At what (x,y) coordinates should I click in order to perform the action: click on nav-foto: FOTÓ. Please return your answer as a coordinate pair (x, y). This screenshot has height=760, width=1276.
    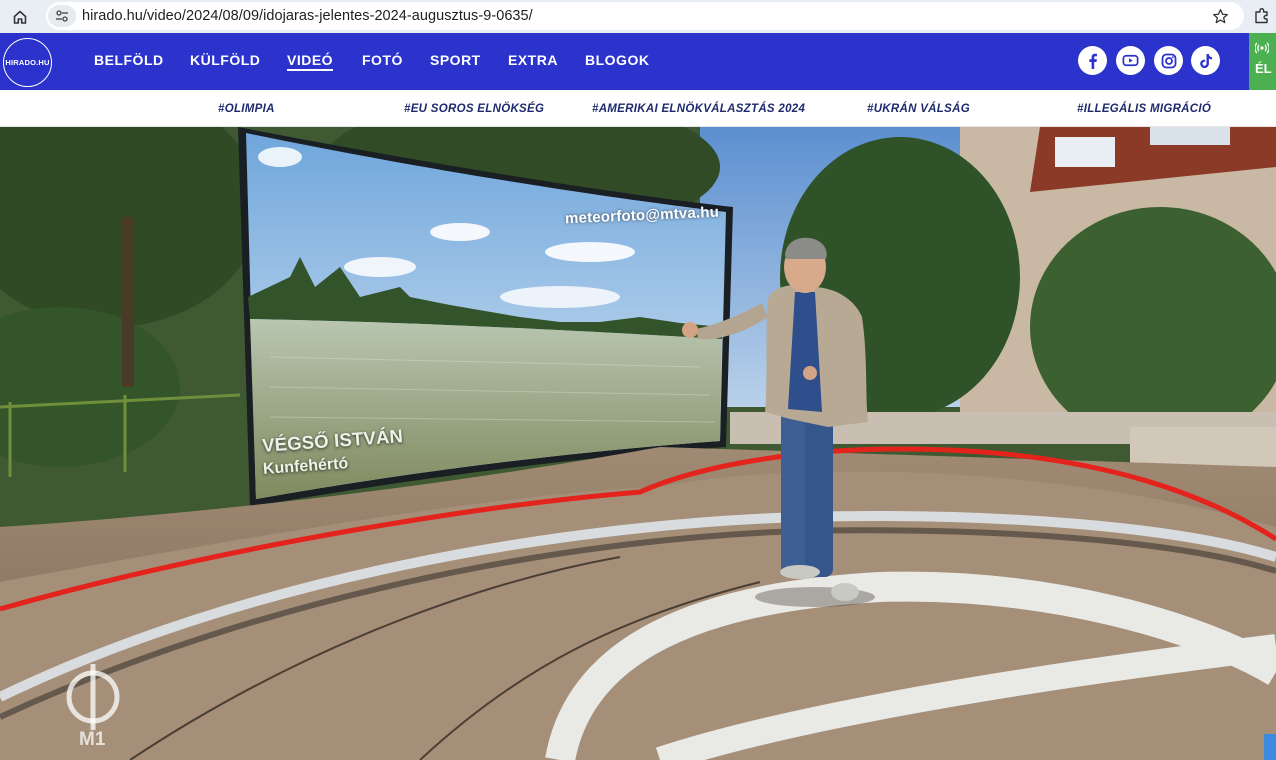
    Looking at the image, I should click on (382, 60).